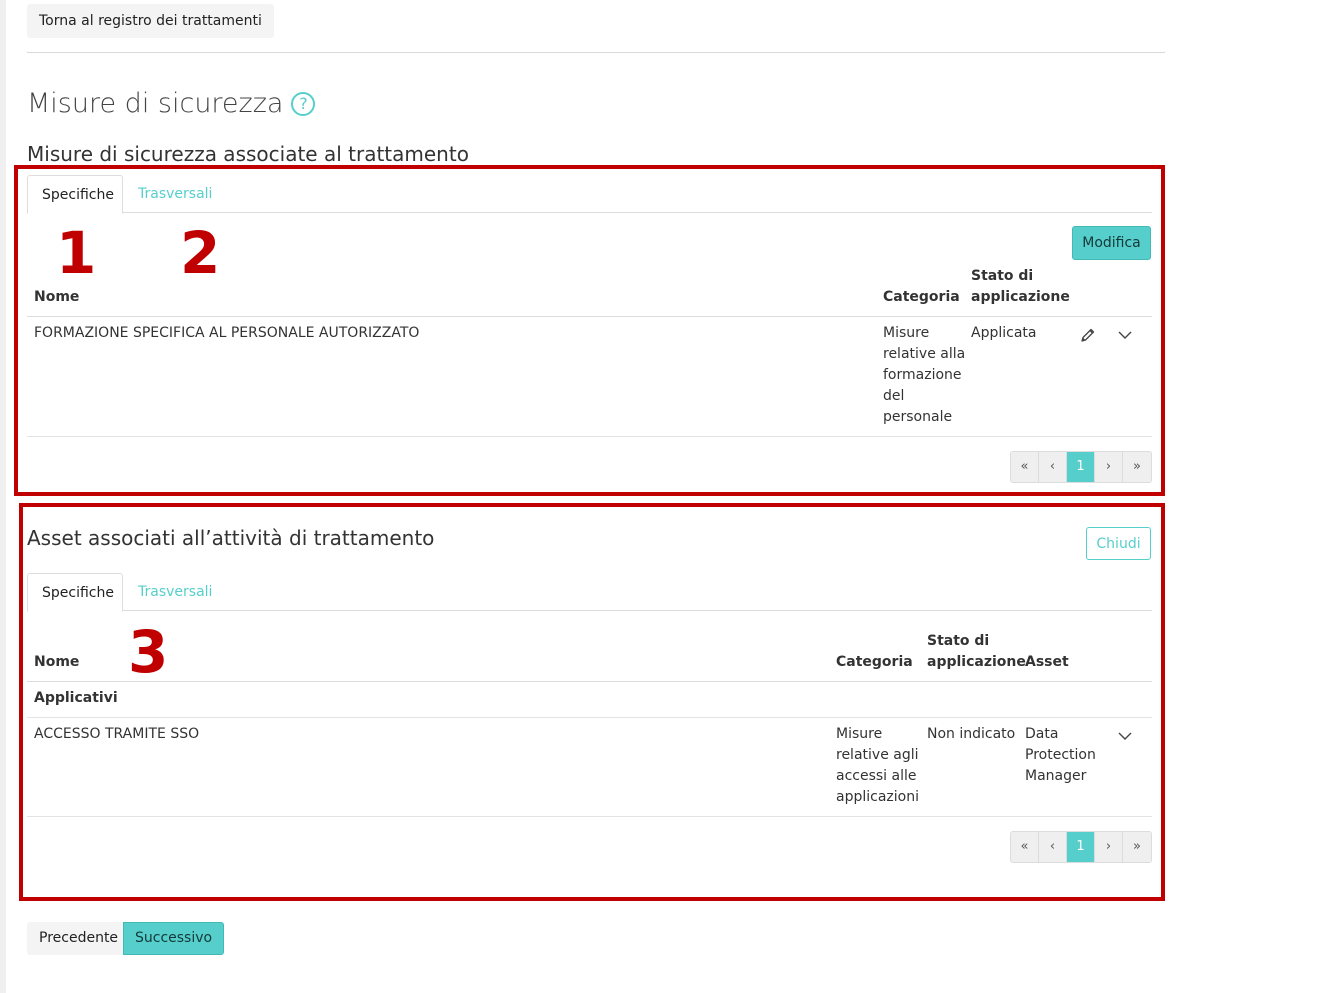 The height and width of the screenshot is (993, 1327). Describe the element at coordinates (76, 253) in the screenshot. I see `annotation-number-1: 1` at that location.